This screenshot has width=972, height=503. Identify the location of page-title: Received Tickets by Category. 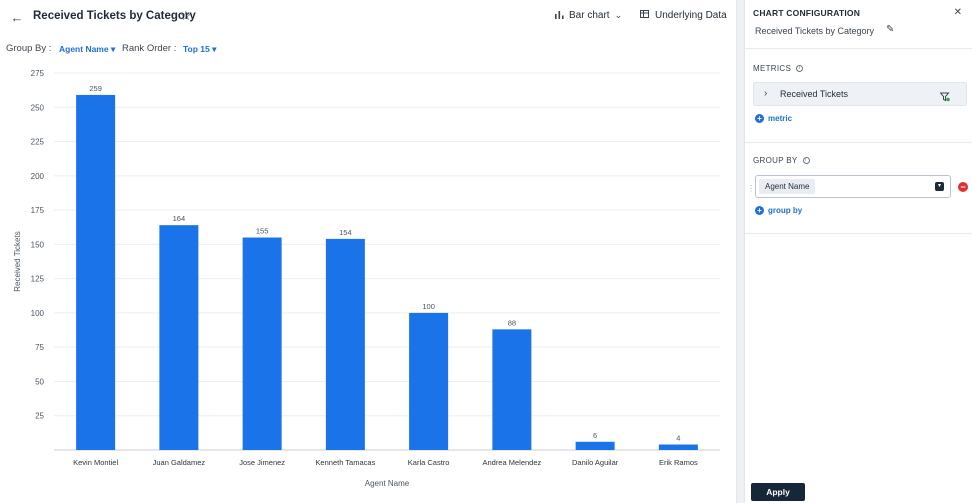
(114, 16).